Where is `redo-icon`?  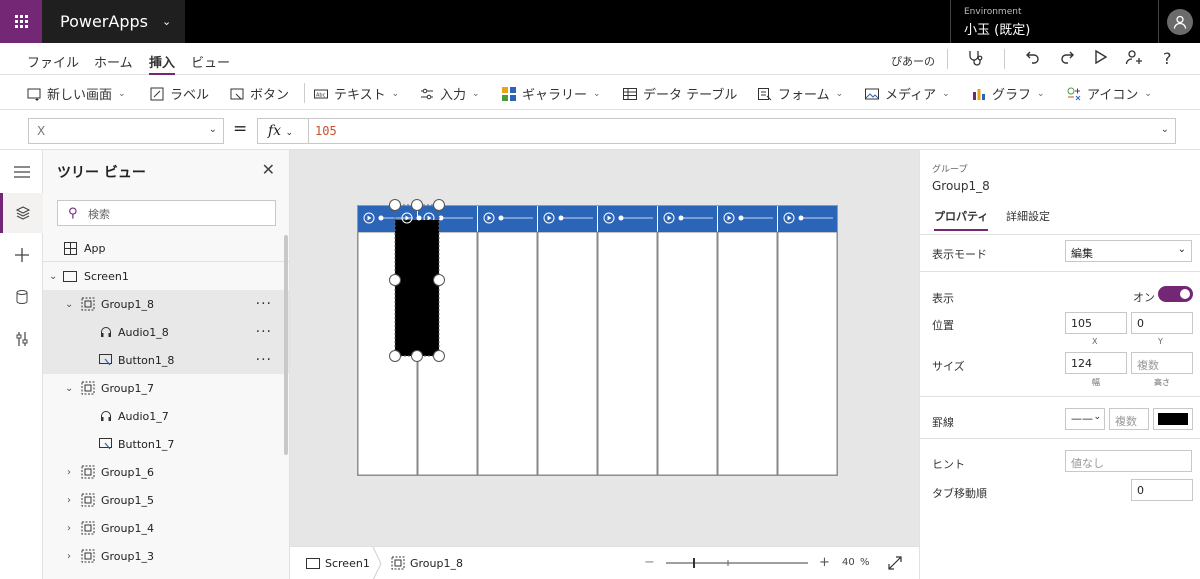
redo-icon is located at coordinates (1067, 59).